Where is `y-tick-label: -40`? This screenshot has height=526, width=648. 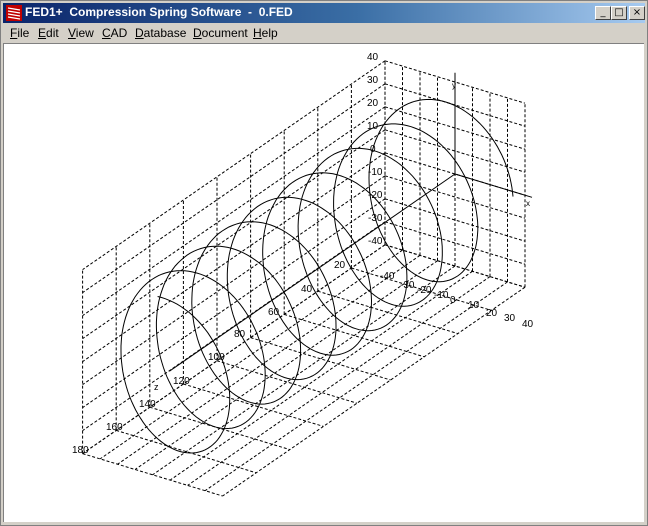
y-tick-label: -40 is located at coordinates (375, 241).